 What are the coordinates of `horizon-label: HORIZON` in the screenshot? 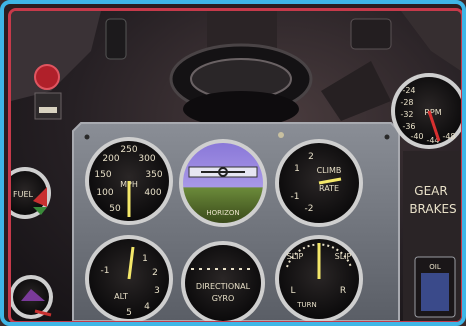 It's located at (222, 213).